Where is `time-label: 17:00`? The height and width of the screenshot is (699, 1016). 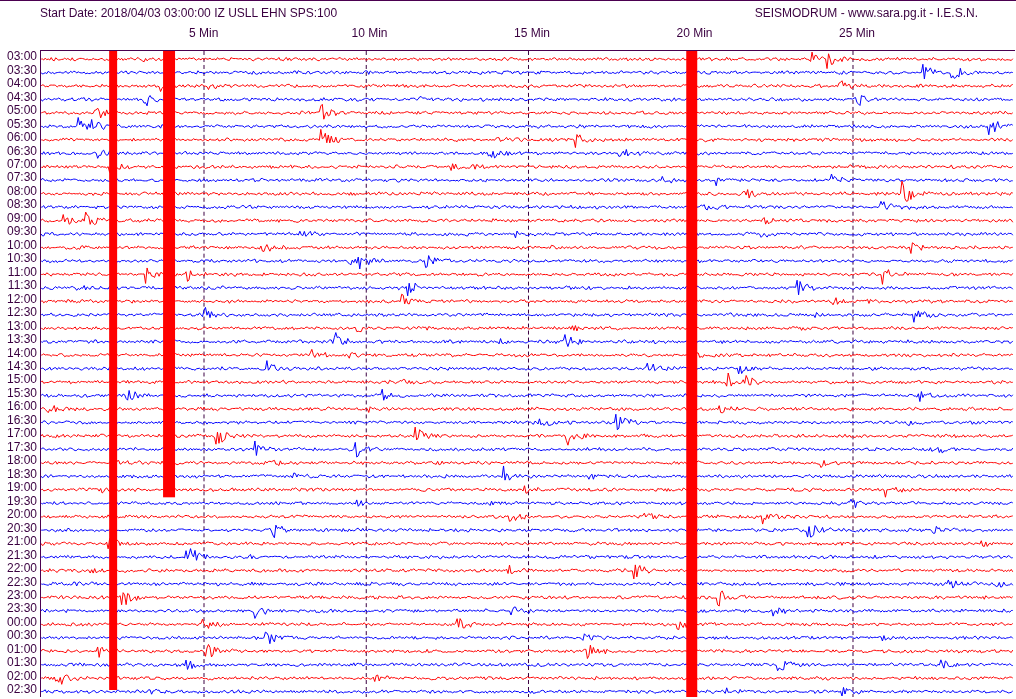 time-label: 17:00 is located at coordinates (21, 434).